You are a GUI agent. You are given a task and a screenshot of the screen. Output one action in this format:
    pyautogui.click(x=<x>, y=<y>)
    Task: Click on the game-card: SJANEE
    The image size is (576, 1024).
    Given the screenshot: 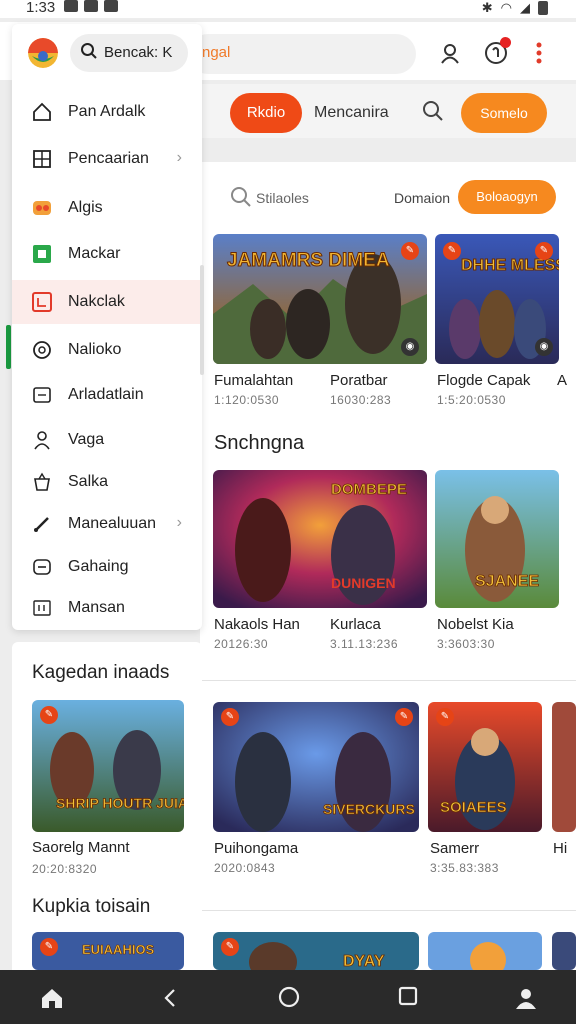 What is the action you would take?
    pyautogui.click(x=497, y=539)
    